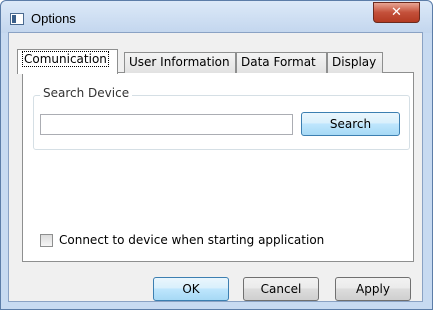 Image resolution: width=433 pixels, height=310 pixels. What do you see at coordinates (281, 289) in the screenshot?
I see `cancel-button: Cancel` at bounding box center [281, 289].